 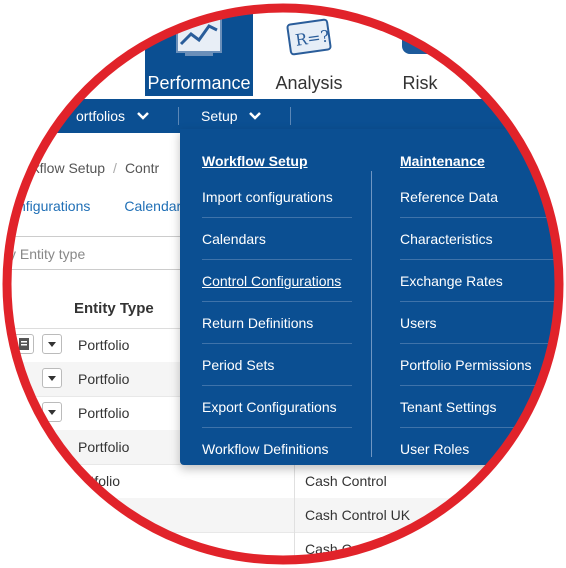 What do you see at coordinates (309, 37) in the screenshot?
I see `analysis-equation-icon: R=?` at bounding box center [309, 37].